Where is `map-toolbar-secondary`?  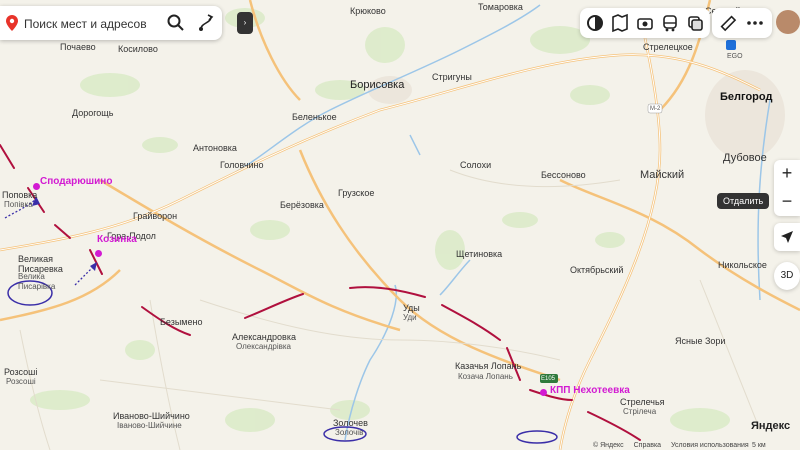
map-toolbar-secondary is located at coordinates (742, 23).